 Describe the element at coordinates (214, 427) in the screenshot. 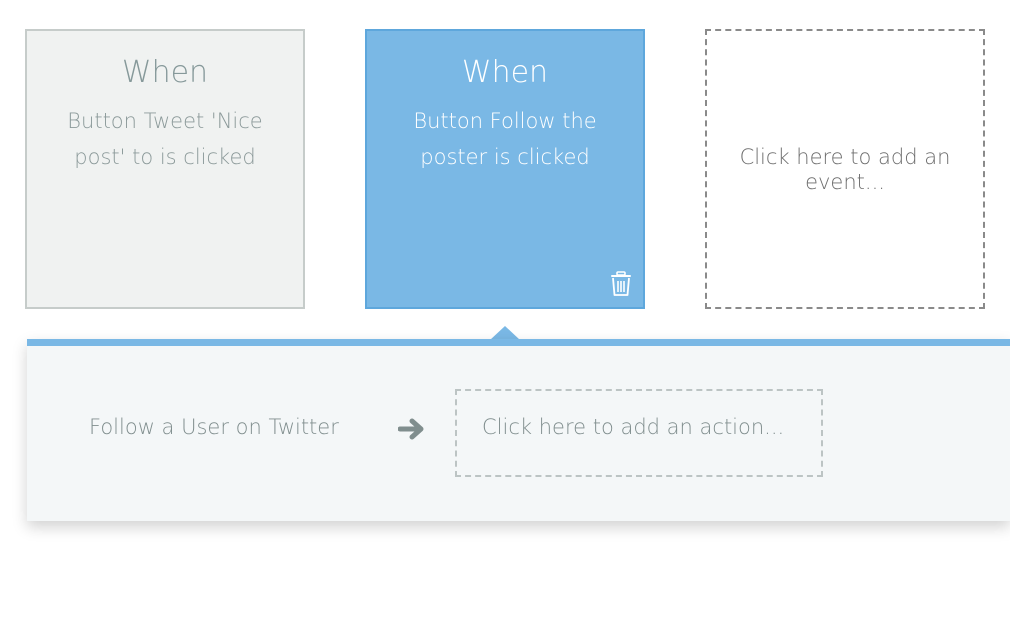

I see `action-label: Follow a User on Twitter` at that location.